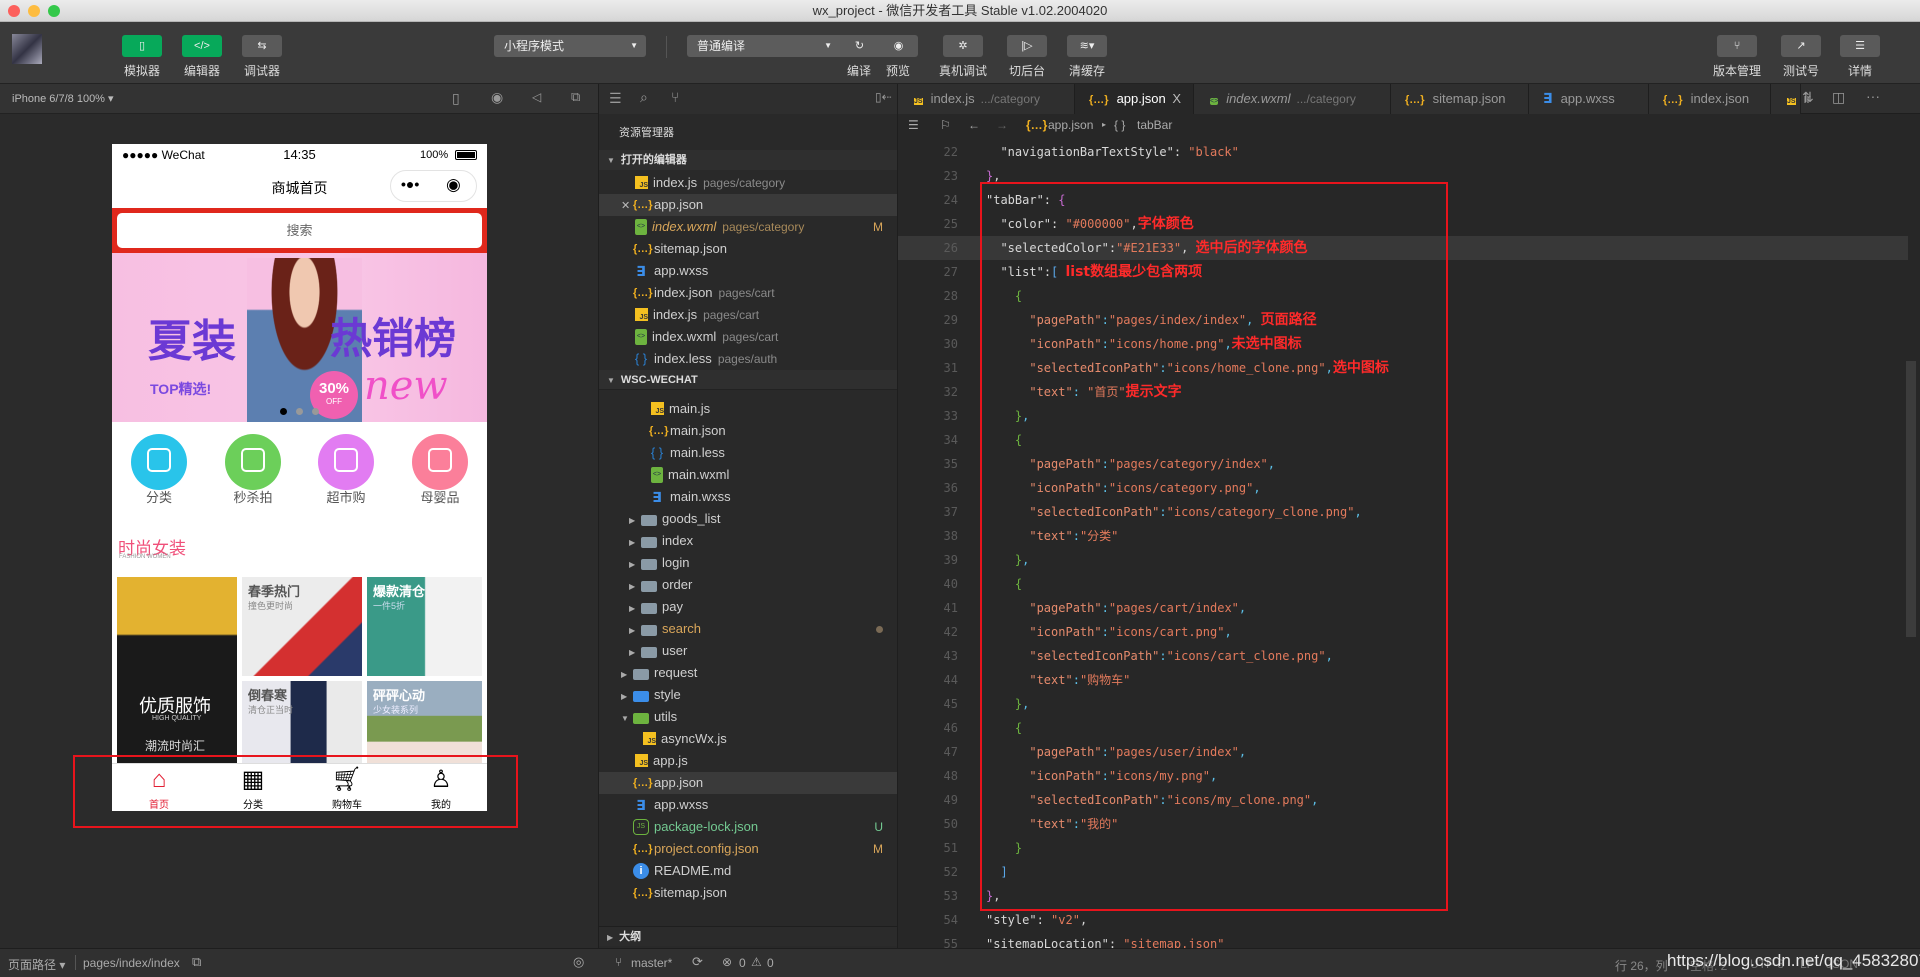  Describe the element at coordinates (748, 227) in the screenshot. I see `open-editor-item: <> index.wxml pages/category M` at that location.